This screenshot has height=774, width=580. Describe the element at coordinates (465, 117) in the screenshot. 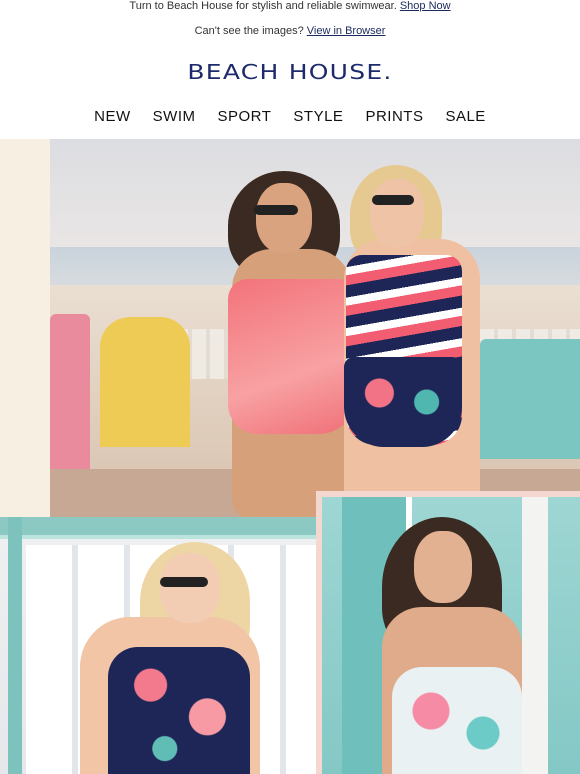

I see `nav-item-sale: SALE` at that location.